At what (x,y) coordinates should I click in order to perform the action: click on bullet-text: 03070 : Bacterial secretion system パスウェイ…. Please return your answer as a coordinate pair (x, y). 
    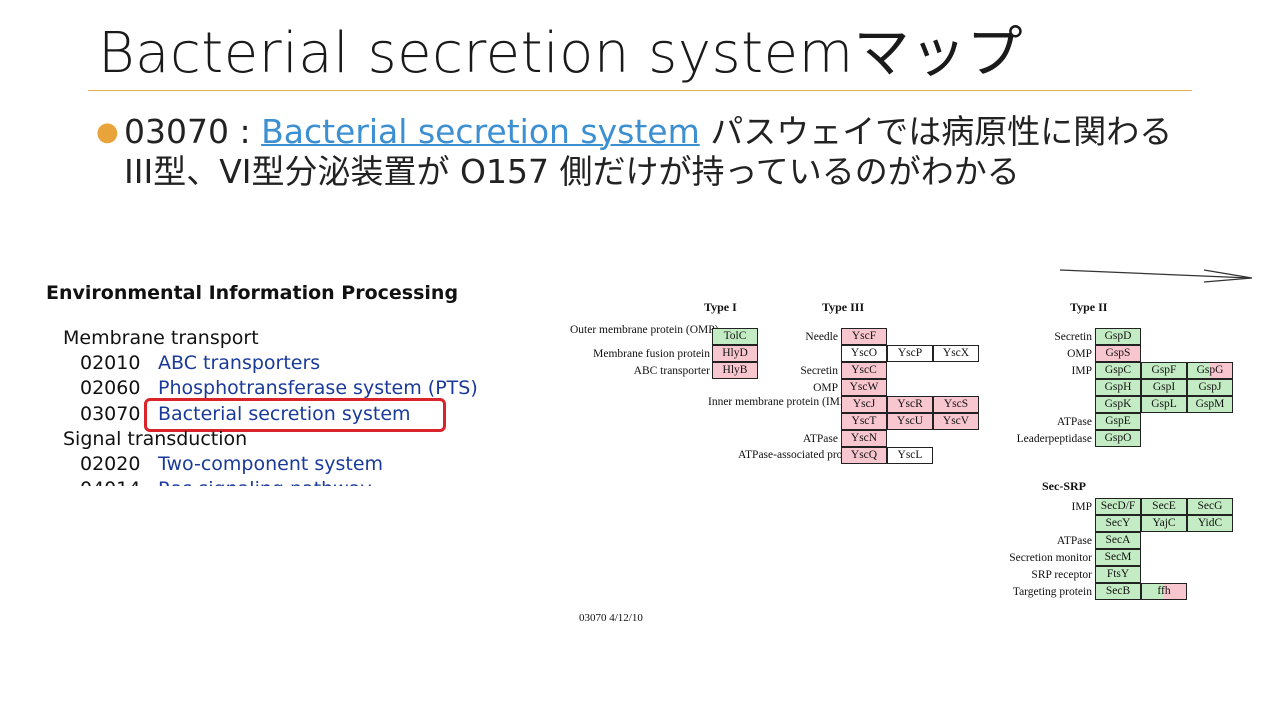
    Looking at the image, I should click on (655, 152).